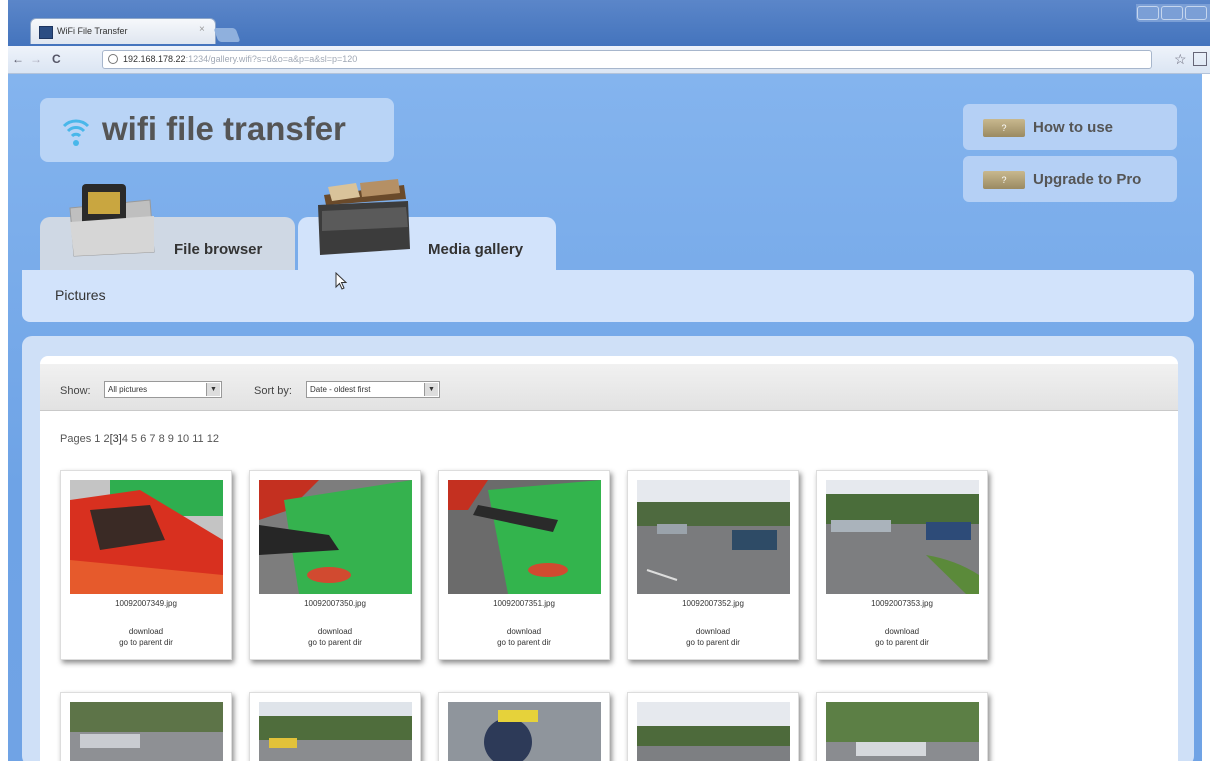  What do you see at coordinates (271, 59) in the screenshot?
I see `url-path: :1234/gallery.wifi?s=d&o=a&p=a&sl=p=120` at bounding box center [271, 59].